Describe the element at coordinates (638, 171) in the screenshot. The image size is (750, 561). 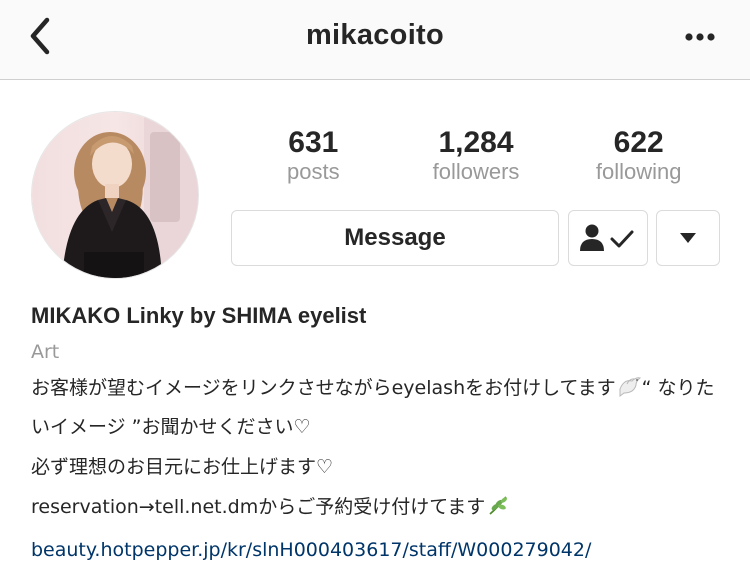
I see `following-label: following` at that location.